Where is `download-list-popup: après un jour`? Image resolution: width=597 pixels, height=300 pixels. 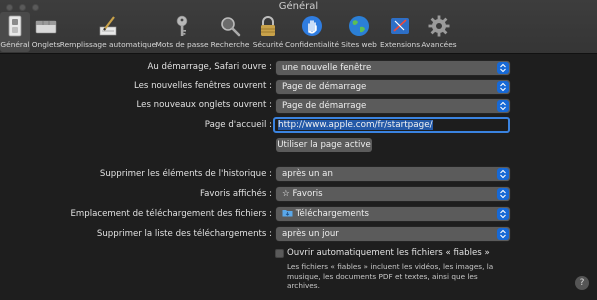
download-list-popup: après un jour is located at coordinates (393, 234).